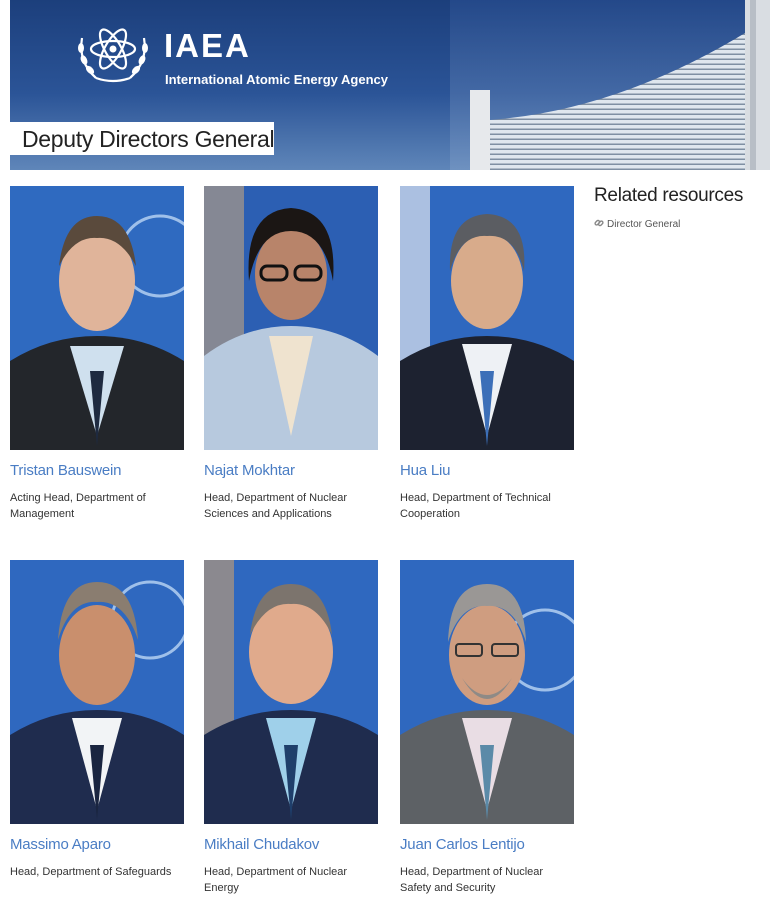  I want to click on person-role: Acting Head, Department of Management, so click(78, 506).